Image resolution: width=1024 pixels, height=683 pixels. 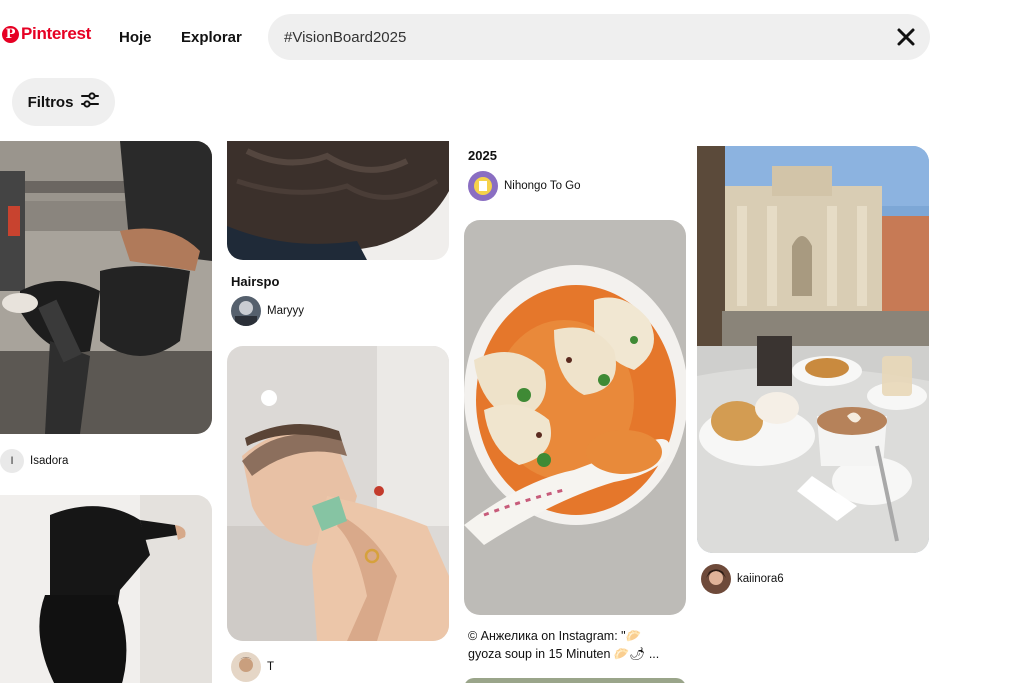 I want to click on pinterest-logo-icon: P, so click(x=10, y=34).